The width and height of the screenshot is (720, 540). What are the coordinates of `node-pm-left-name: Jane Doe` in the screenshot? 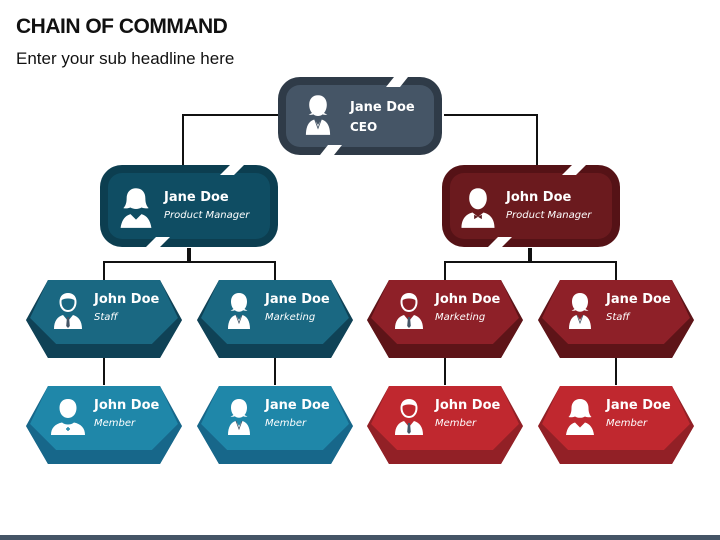 It's located at (196, 197).